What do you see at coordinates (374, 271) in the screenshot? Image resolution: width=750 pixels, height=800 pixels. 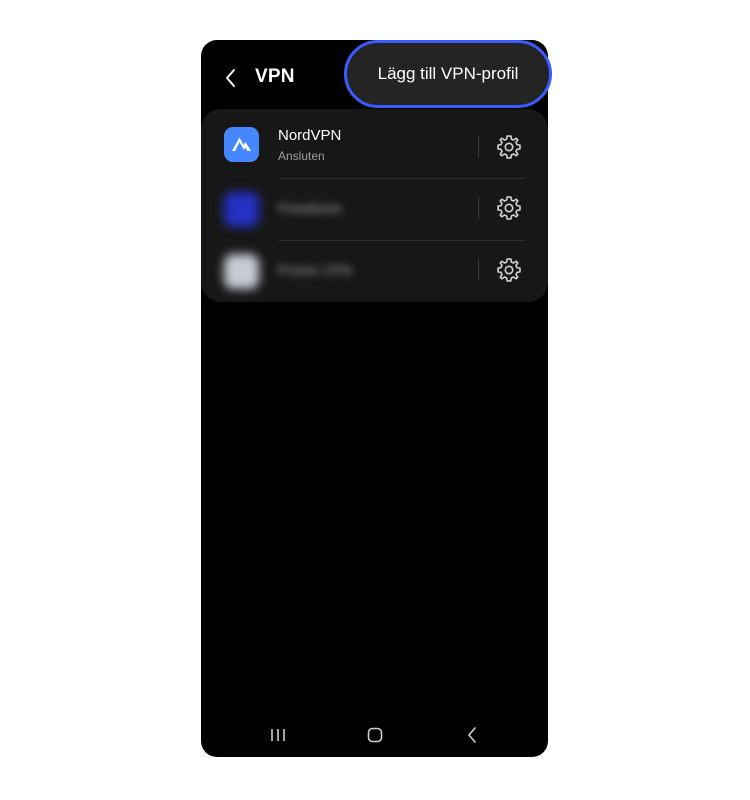 I see `vpn-item-proton: Proton VPN` at bounding box center [374, 271].